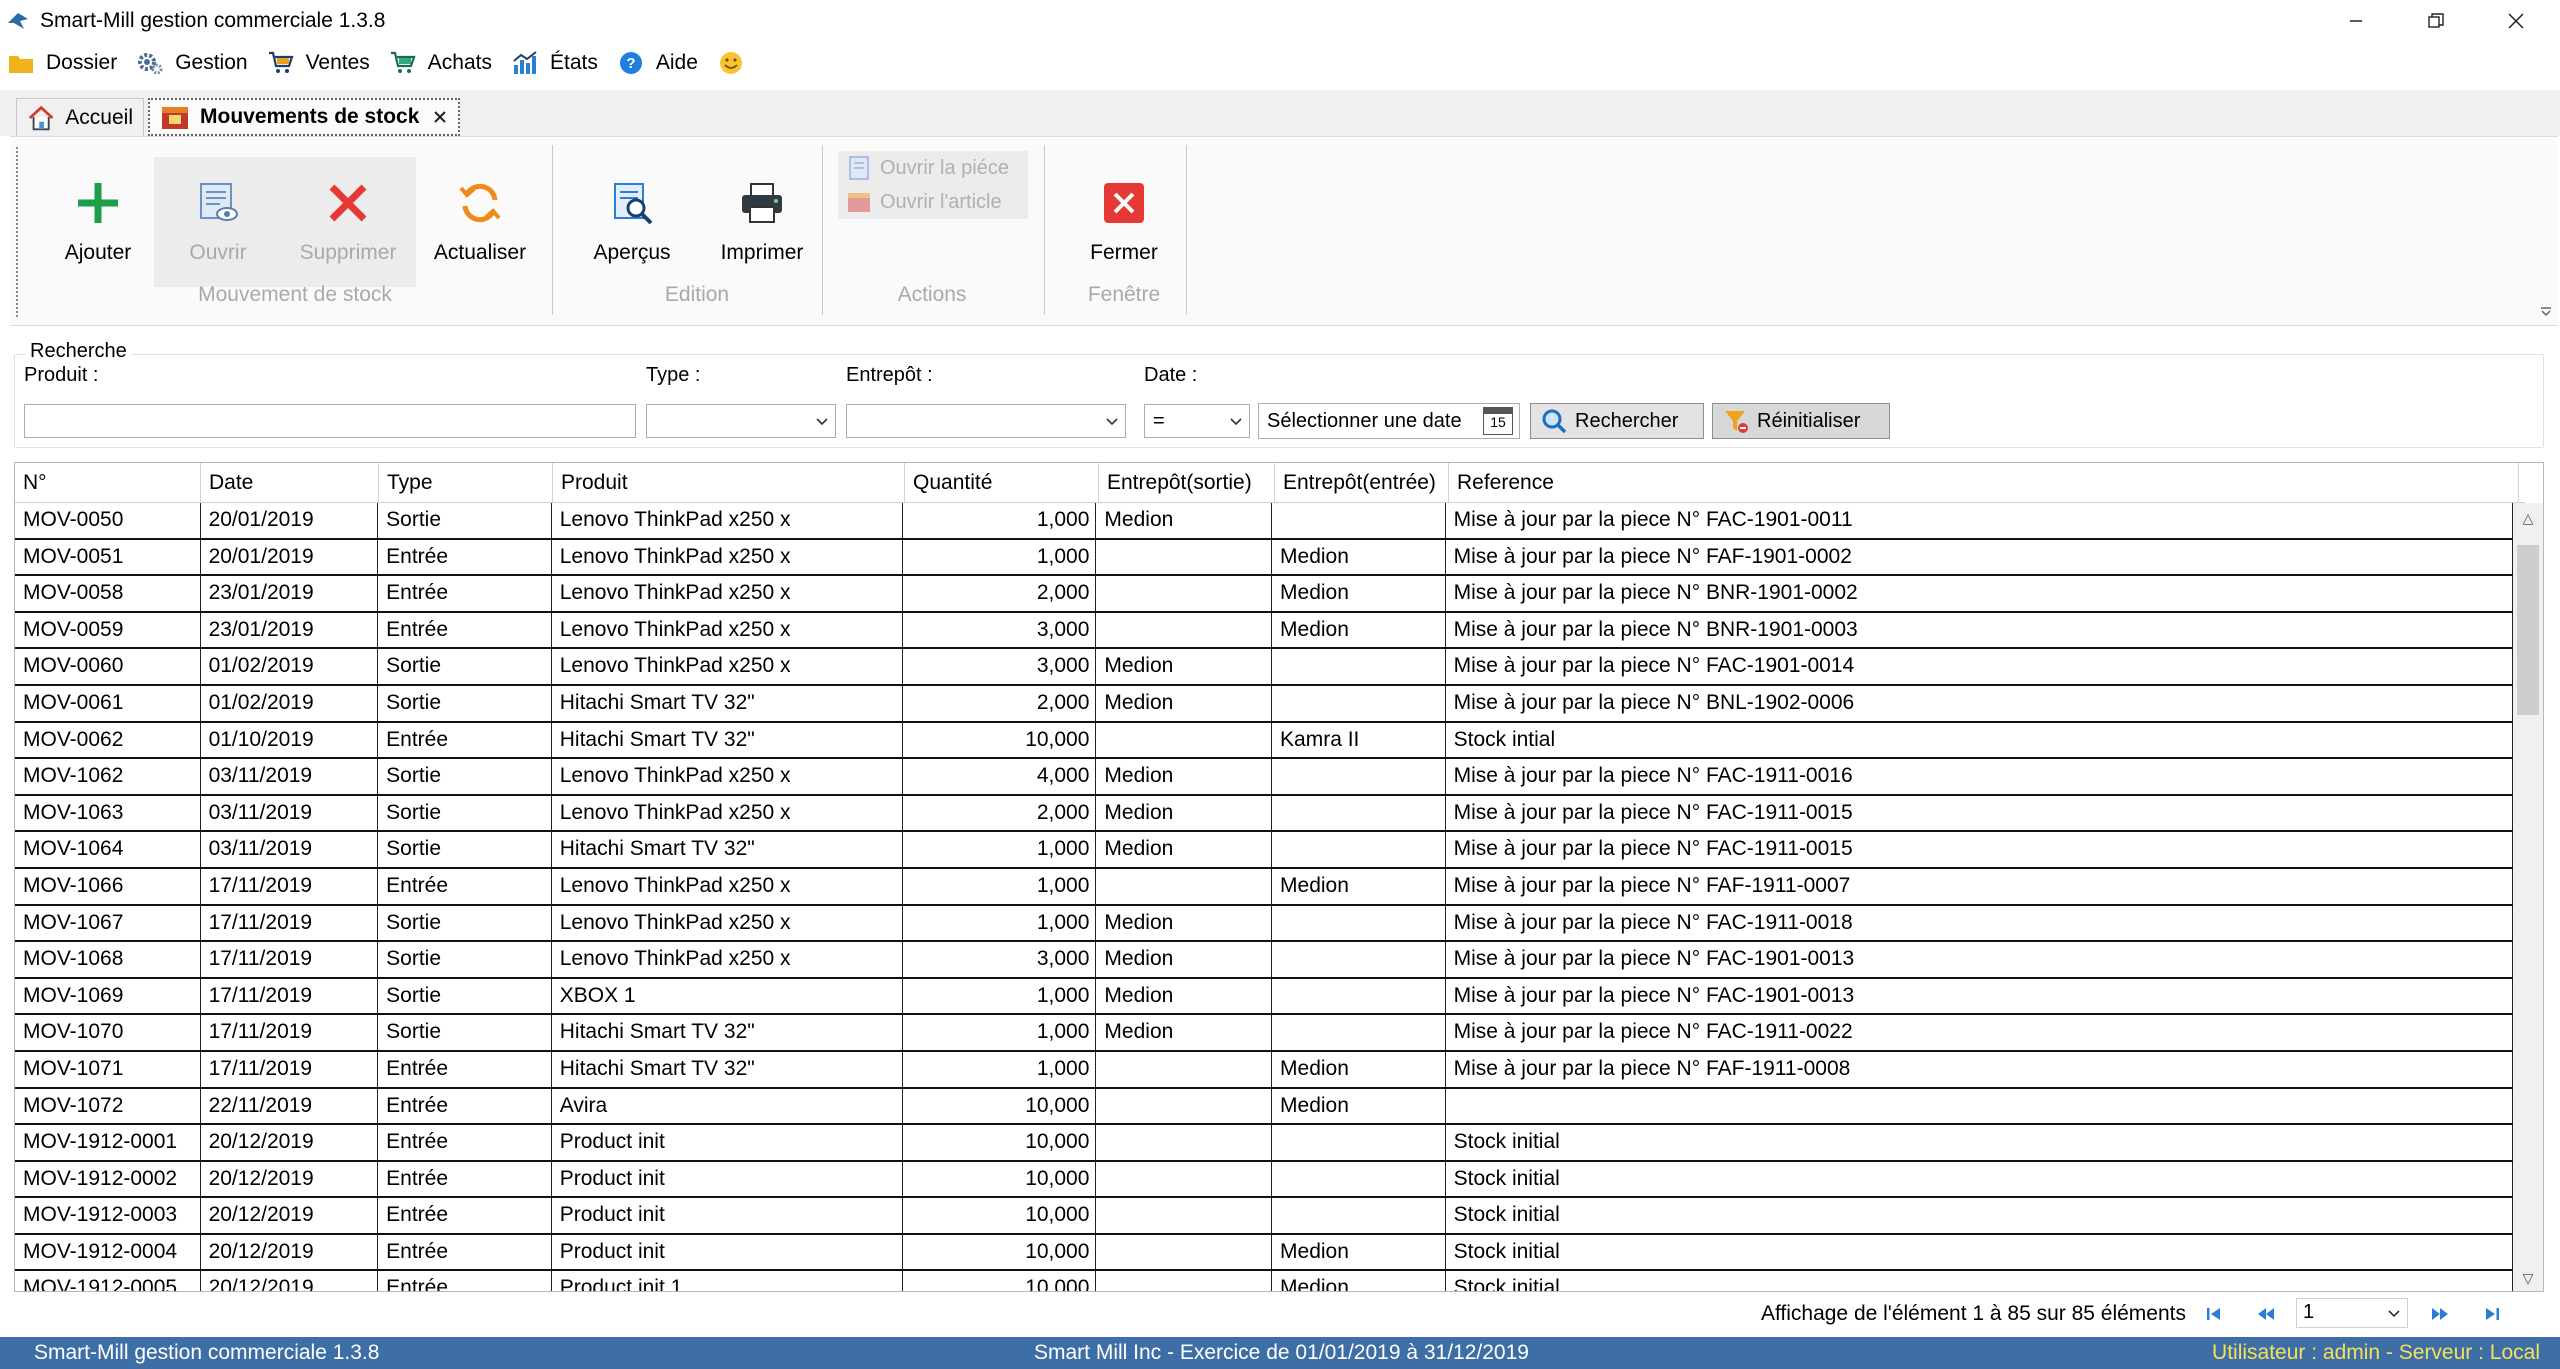 The image size is (2560, 1369). I want to click on ajouter-button: Ajouter, so click(98, 222).